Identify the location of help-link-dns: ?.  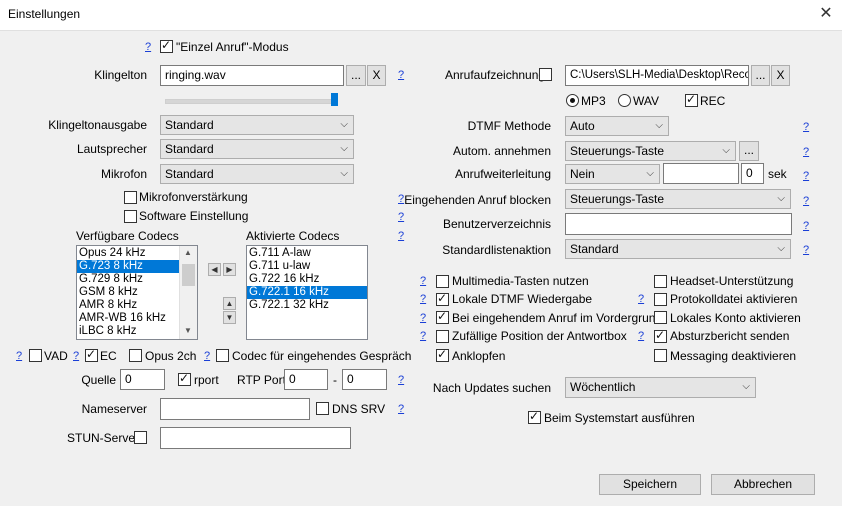
(401, 409).